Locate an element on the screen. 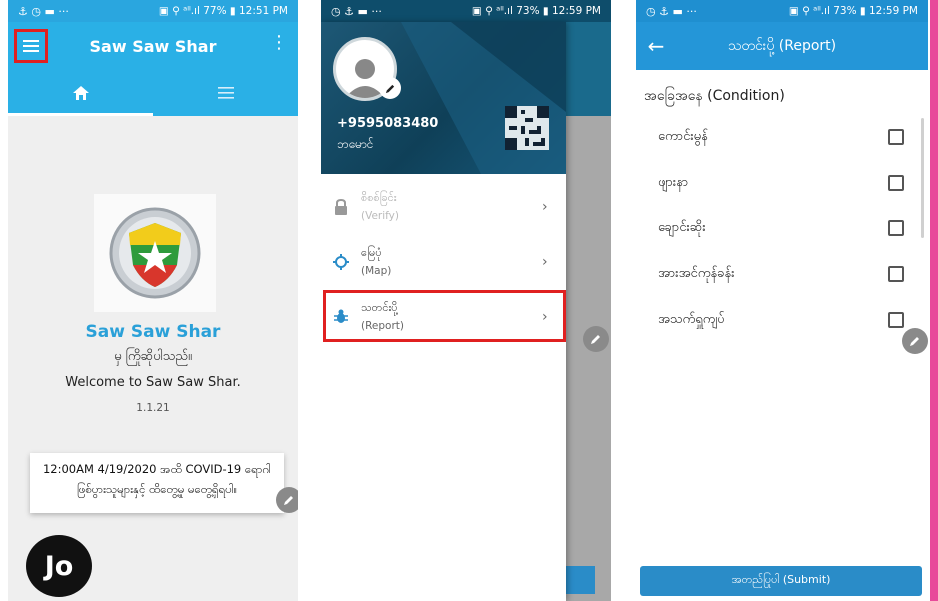  tab-list is located at coordinates (225, 93).